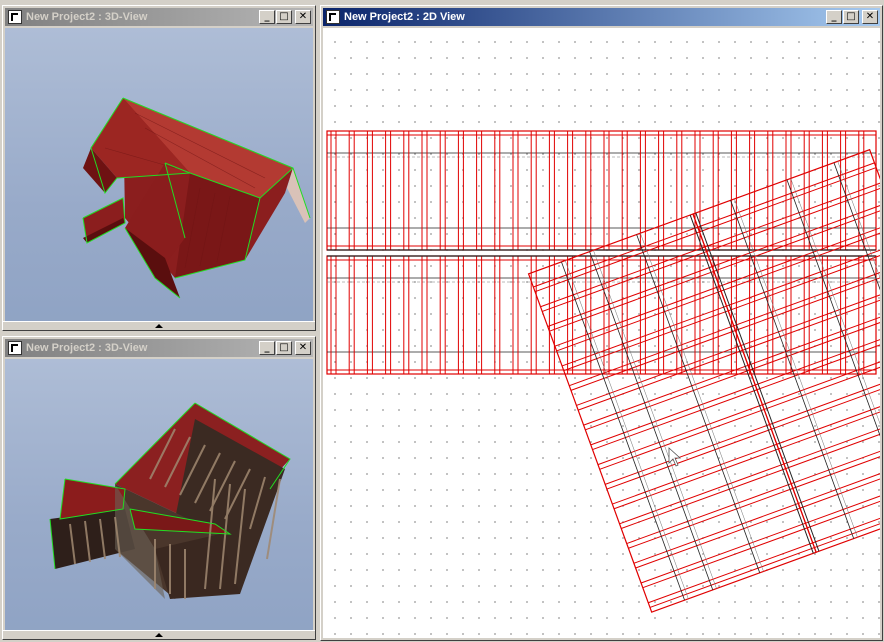  I want to click on view3d-top-splitter, so click(159, 325).